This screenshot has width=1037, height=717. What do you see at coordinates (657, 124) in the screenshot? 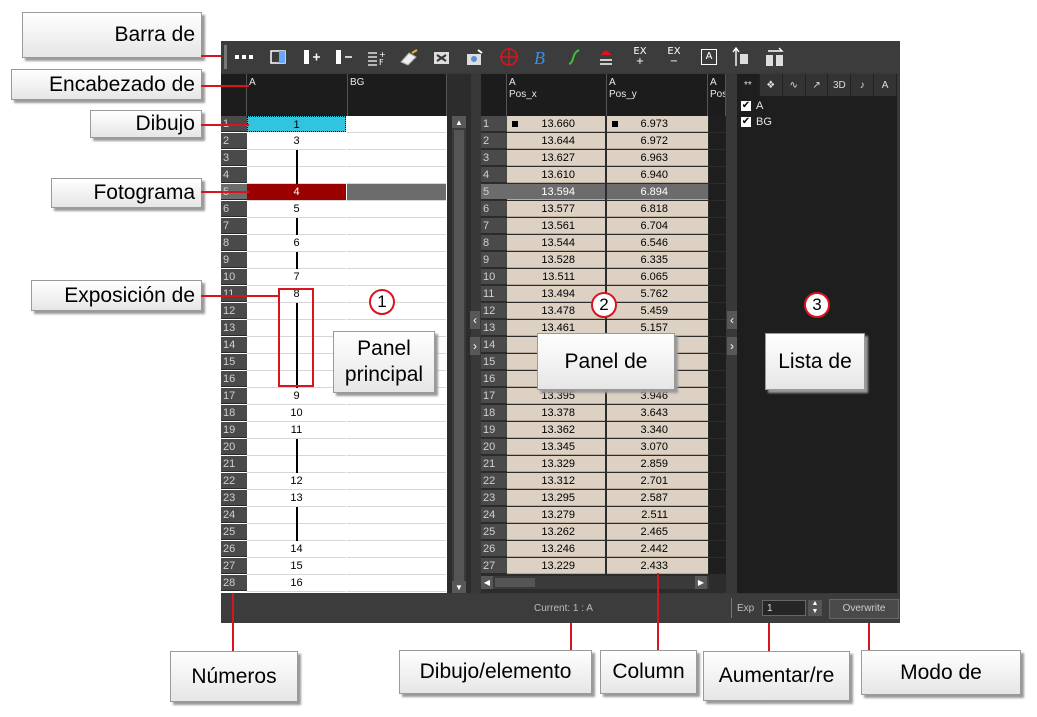
I see `cell-pos-y: 6.973` at bounding box center [657, 124].